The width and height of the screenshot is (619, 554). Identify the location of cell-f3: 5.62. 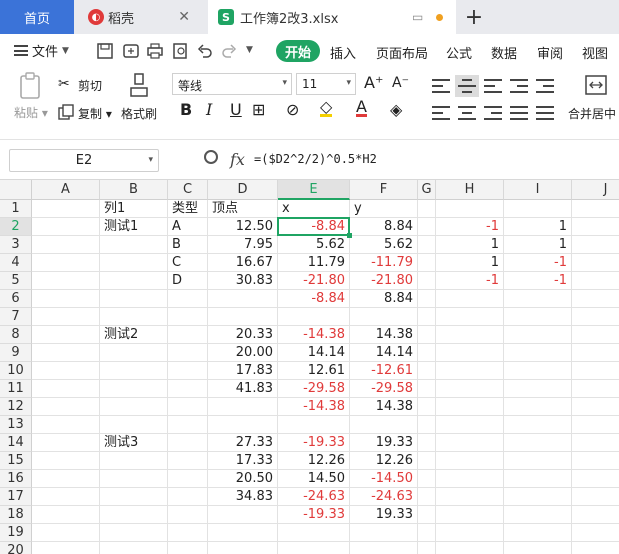
(384, 245).